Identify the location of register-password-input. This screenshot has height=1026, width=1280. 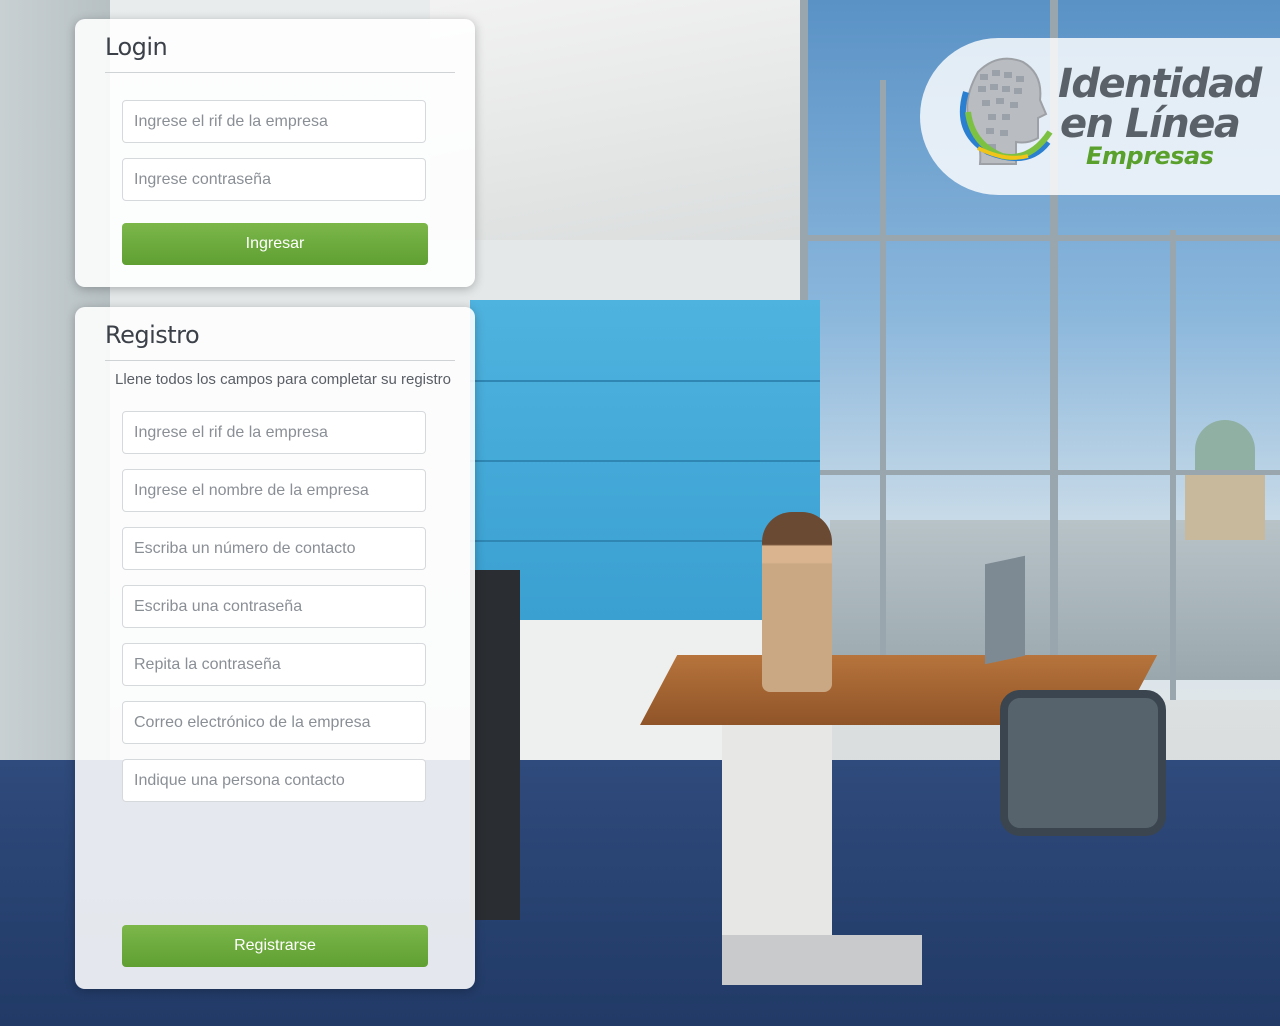
(274, 606).